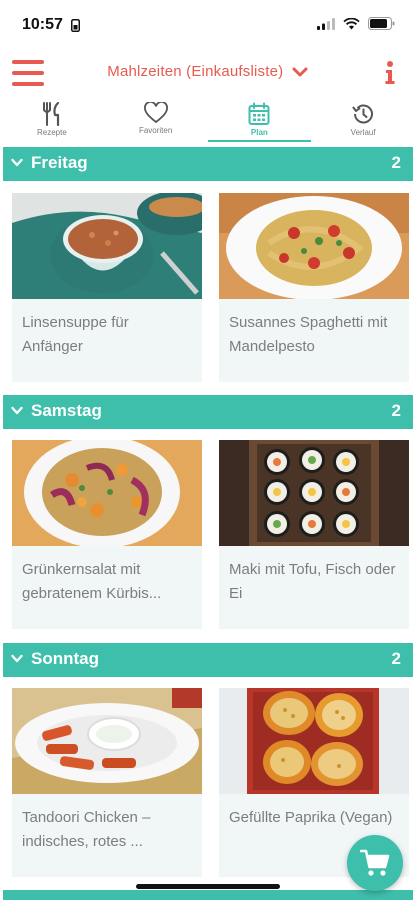 This screenshot has width=415, height=900. What do you see at coordinates (363, 132) in the screenshot?
I see `tab-label: Verlauf` at bounding box center [363, 132].